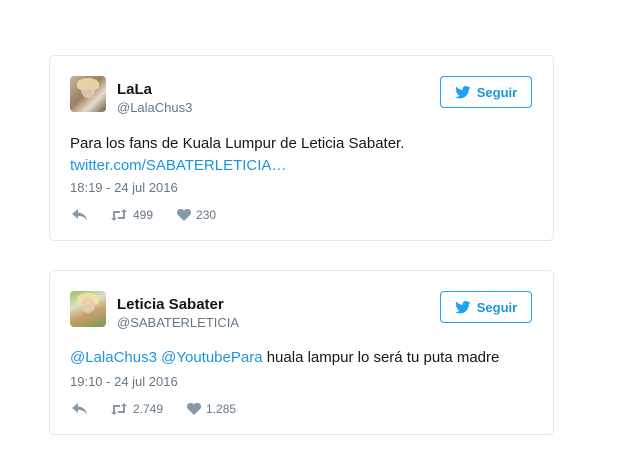 Image resolution: width=624 pixels, height=468 pixels. What do you see at coordinates (383, 357) in the screenshot?
I see `tweet-text: huala lampur lo será tu puta madre` at bounding box center [383, 357].